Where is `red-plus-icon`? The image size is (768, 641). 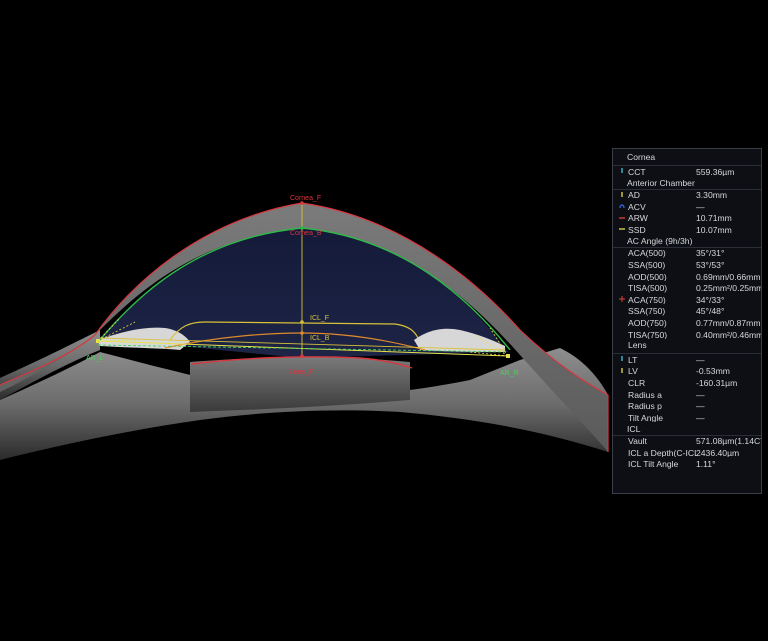 red-plus-icon is located at coordinates (622, 299).